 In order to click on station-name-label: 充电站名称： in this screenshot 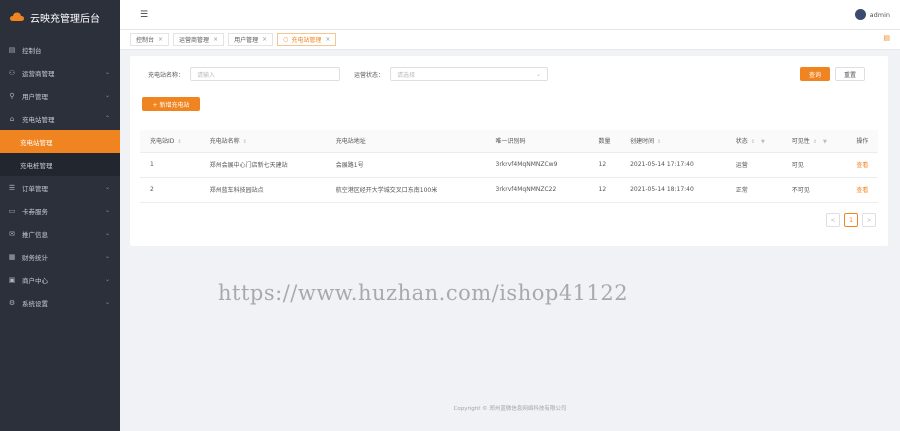, I will do `click(166, 75)`.